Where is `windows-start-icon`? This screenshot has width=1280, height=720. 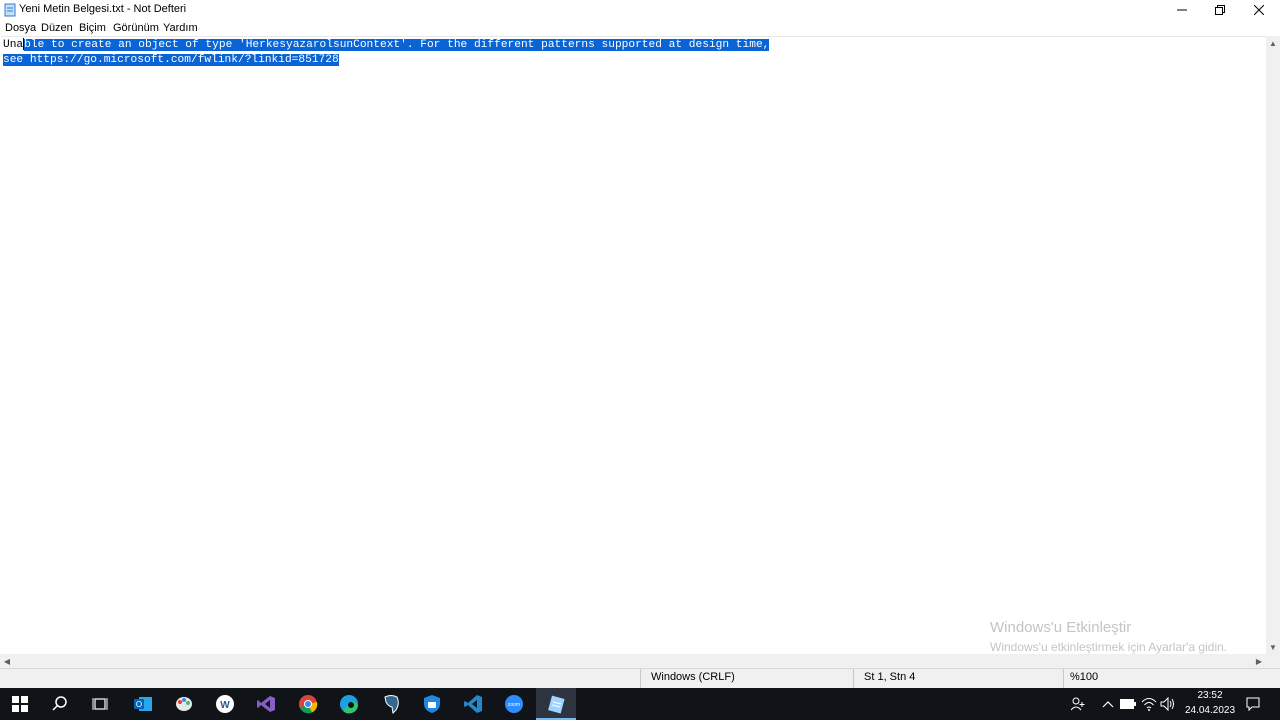
windows-start-icon is located at coordinates (20, 704).